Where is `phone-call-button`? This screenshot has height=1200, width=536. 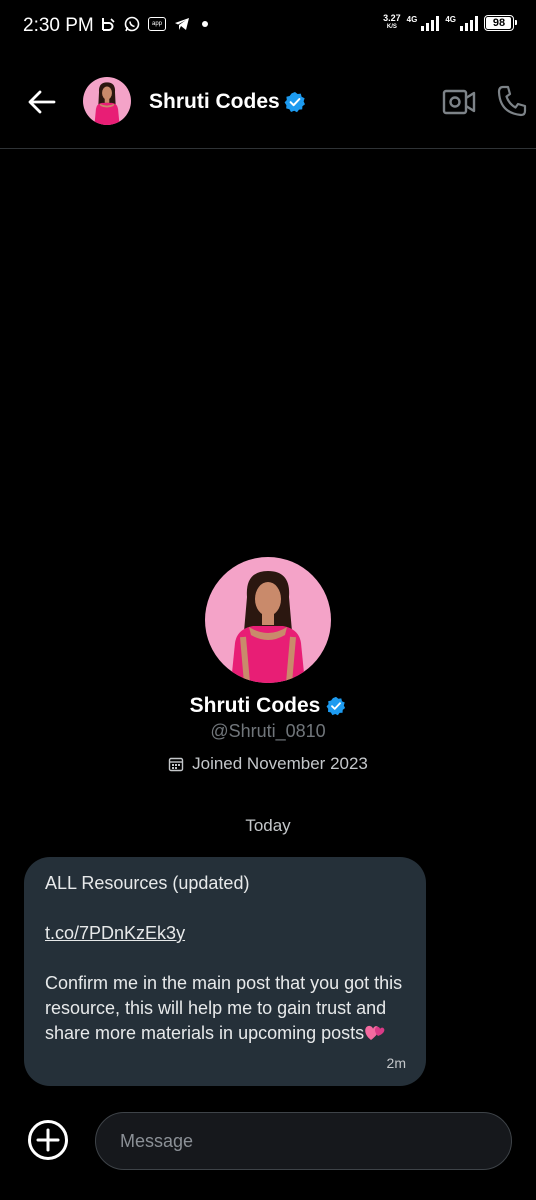
phone-call-button is located at coordinates (512, 101).